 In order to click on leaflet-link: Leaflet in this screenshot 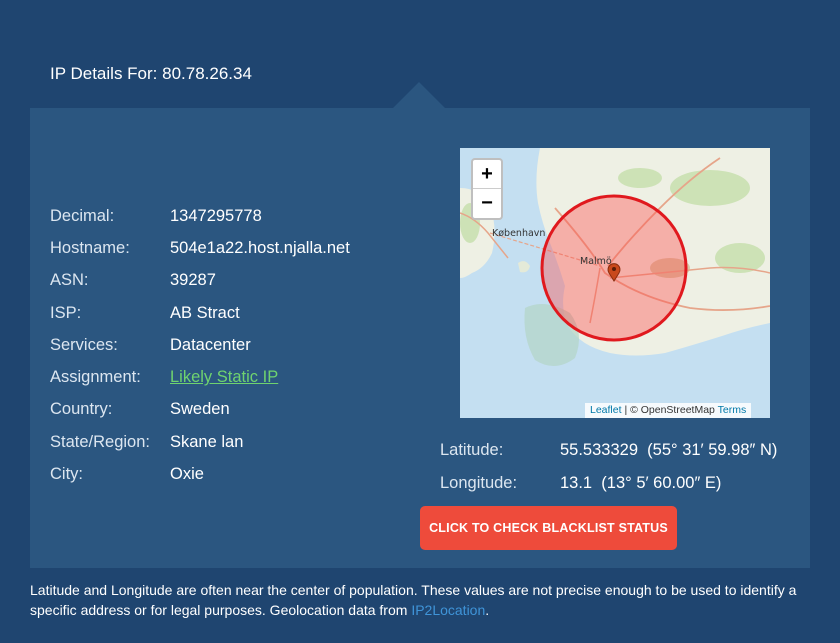, I will do `click(606, 410)`.